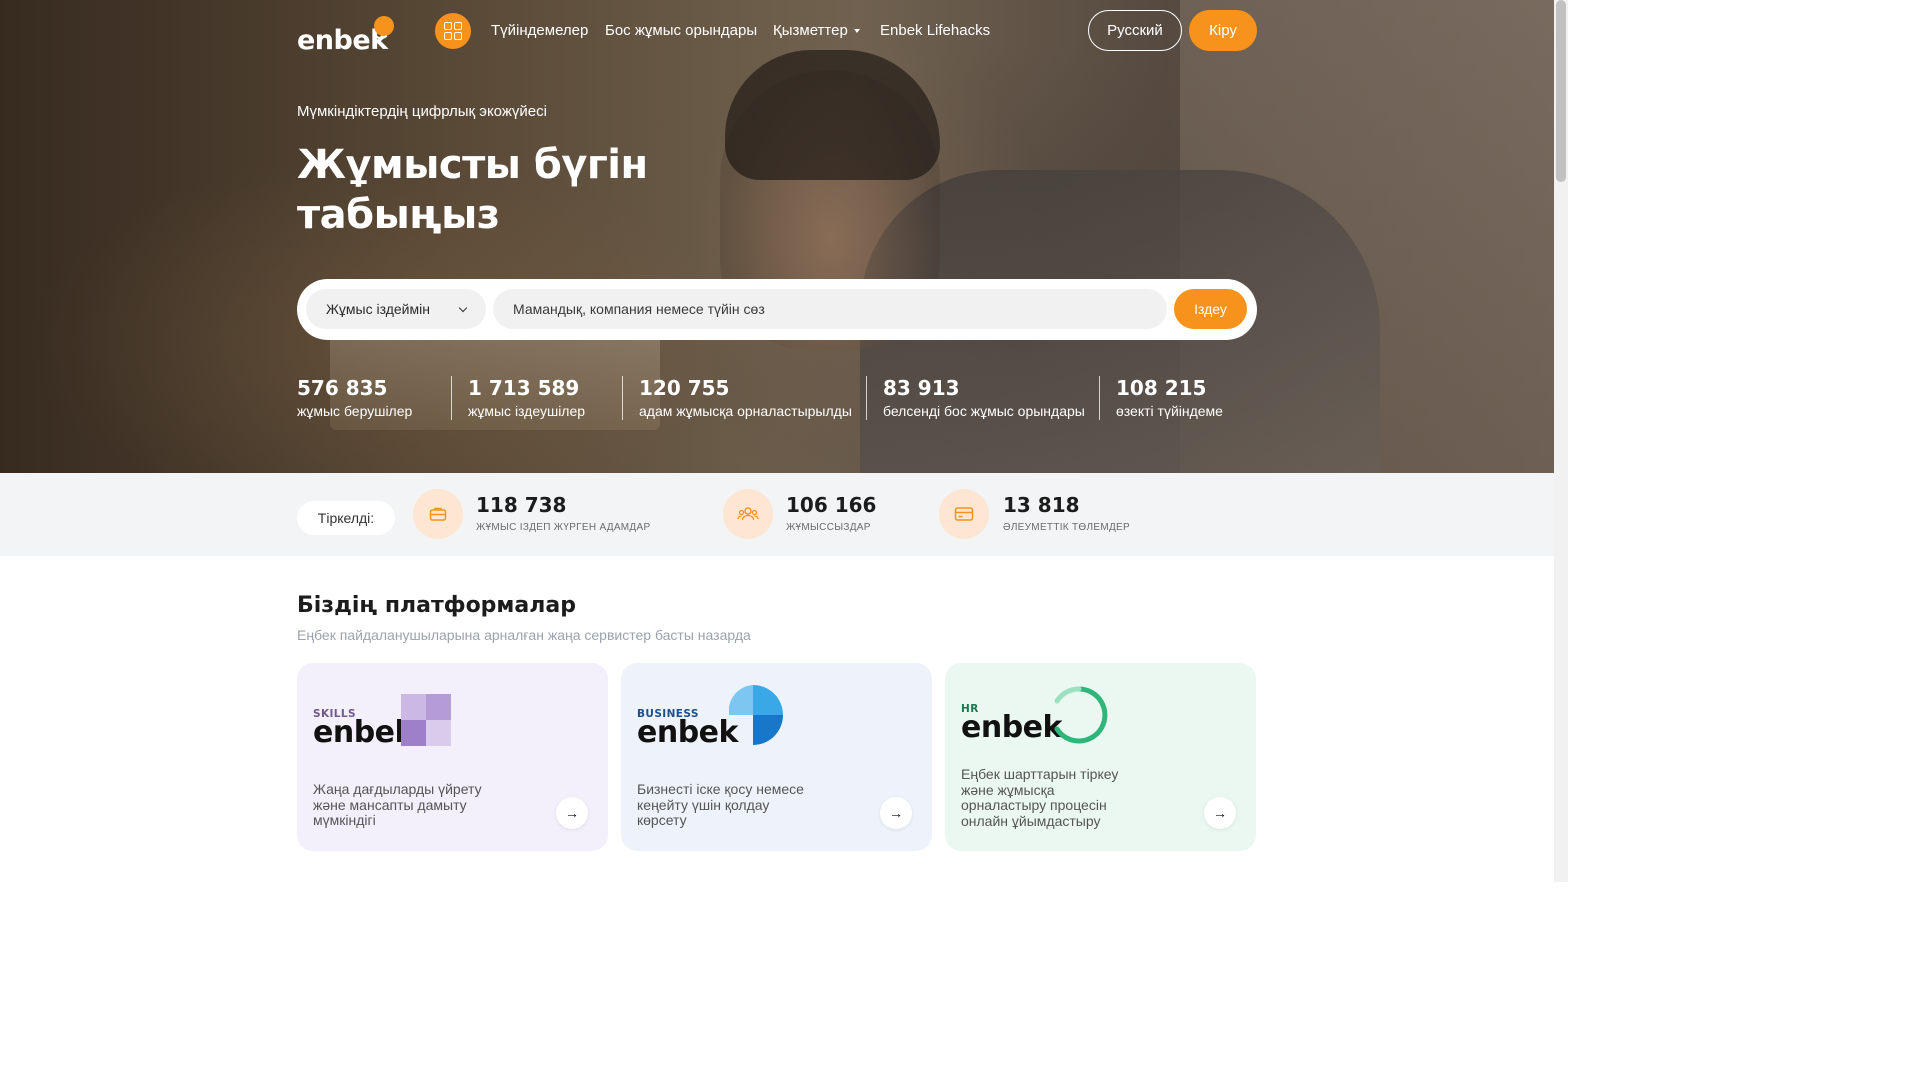 The width and height of the screenshot is (1920, 1080). Describe the element at coordinates (984, 398) in the screenshot. I see `hero-stat-vacancies: 83 913 белсенді бос жұмыс орындары` at that location.